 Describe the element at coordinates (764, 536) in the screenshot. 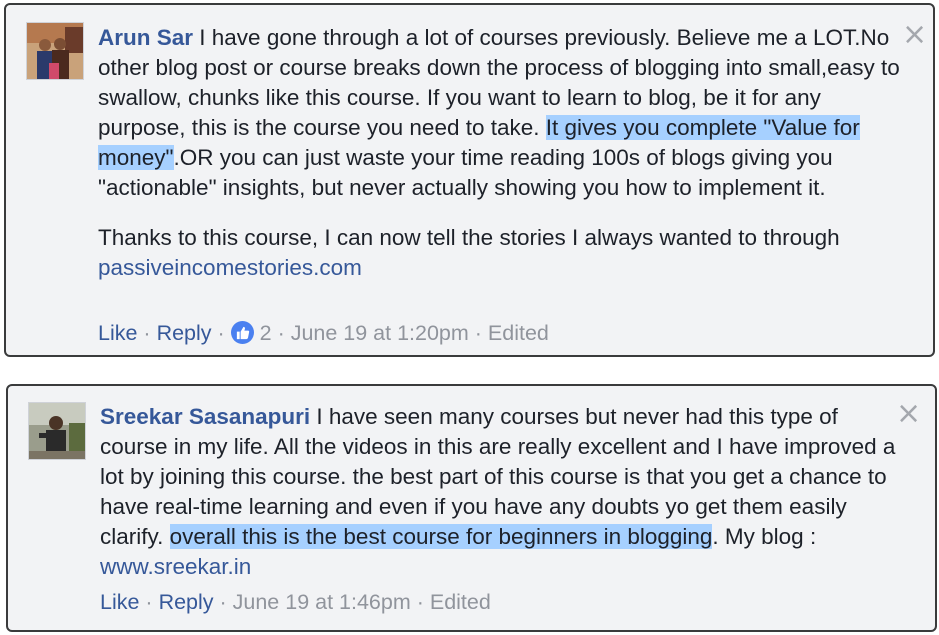

I see `comment-text-part: . My blog :` at that location.